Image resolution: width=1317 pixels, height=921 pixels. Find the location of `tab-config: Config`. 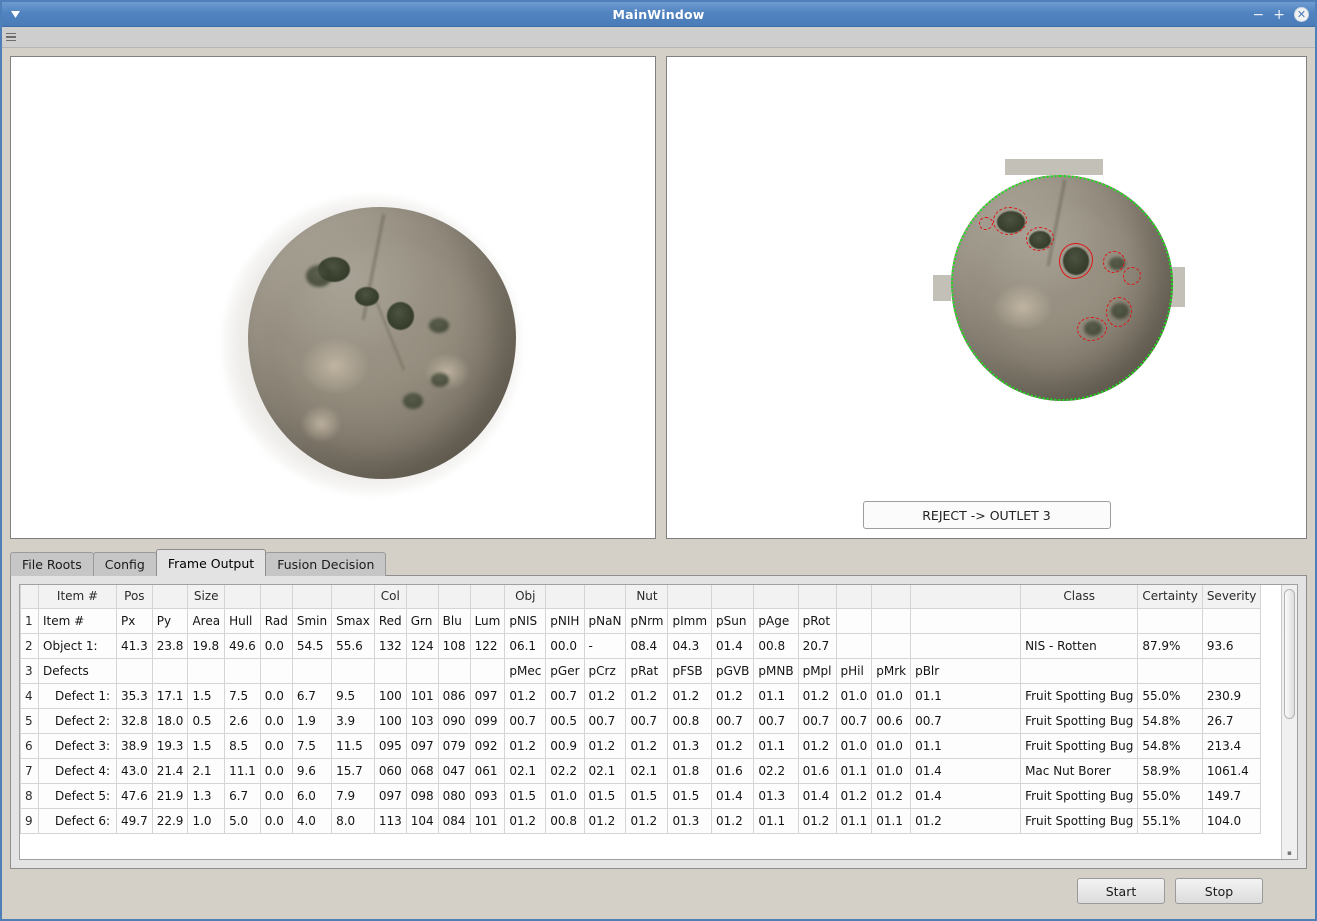

tab-config: Config is located at coordinates (124, 564).